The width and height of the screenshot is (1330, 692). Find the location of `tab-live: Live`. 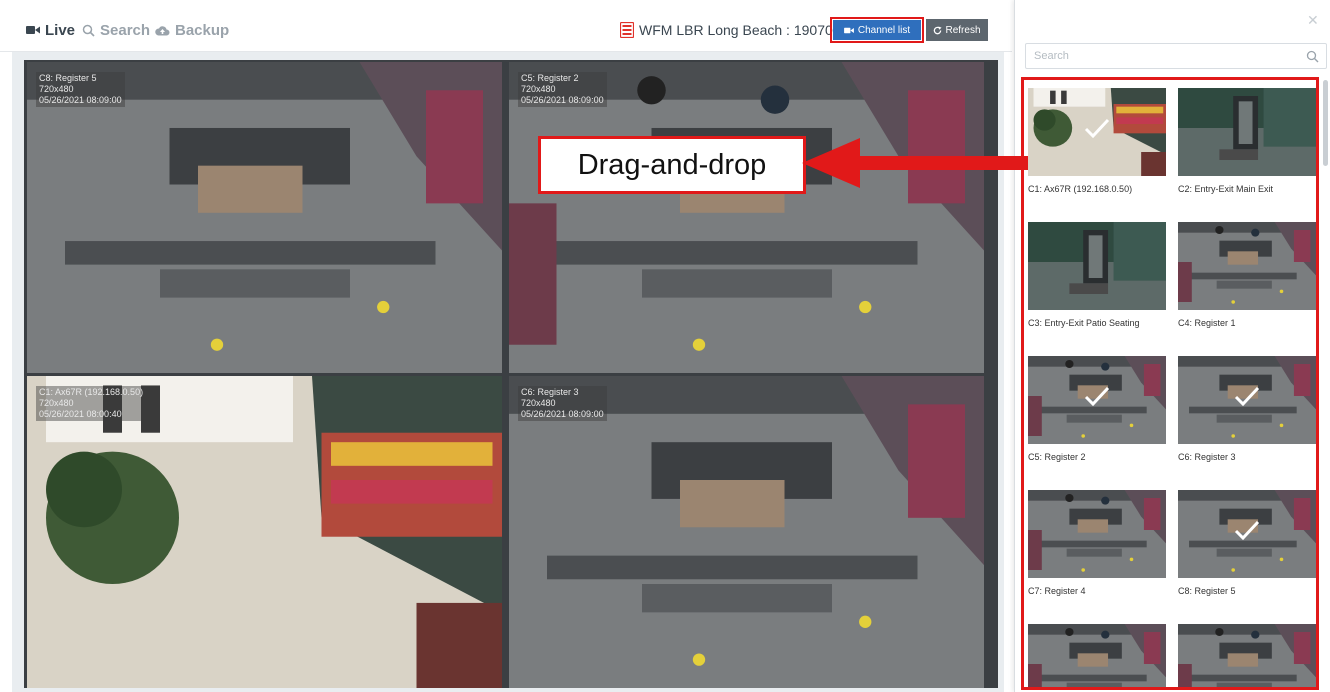

tab-live: Live is located at coordinates (50, 30).